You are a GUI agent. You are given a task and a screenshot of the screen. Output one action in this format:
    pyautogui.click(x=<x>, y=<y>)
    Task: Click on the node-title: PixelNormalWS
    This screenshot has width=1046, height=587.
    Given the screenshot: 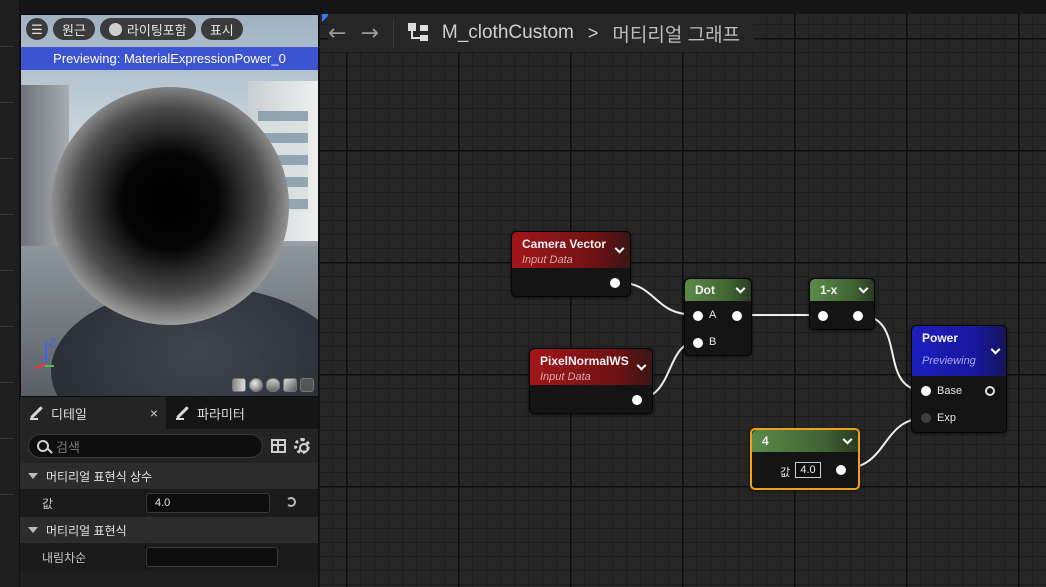 What is the action you would take?
    pyautogui.click(x=584, y=361)
    